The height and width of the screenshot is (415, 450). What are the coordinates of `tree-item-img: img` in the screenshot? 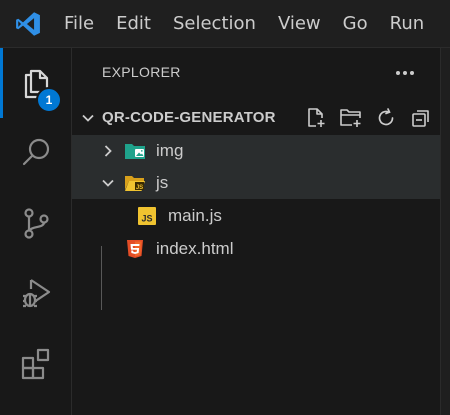 It's located at (256, 151).